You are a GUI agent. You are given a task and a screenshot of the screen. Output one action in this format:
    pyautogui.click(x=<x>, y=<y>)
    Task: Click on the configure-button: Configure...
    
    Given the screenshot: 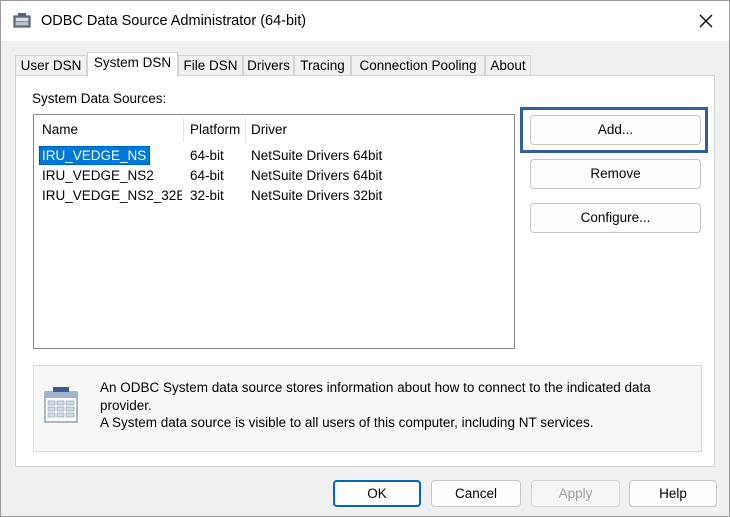 What is the action you would take?
    pyautogui.click(x=615, y=218)
    